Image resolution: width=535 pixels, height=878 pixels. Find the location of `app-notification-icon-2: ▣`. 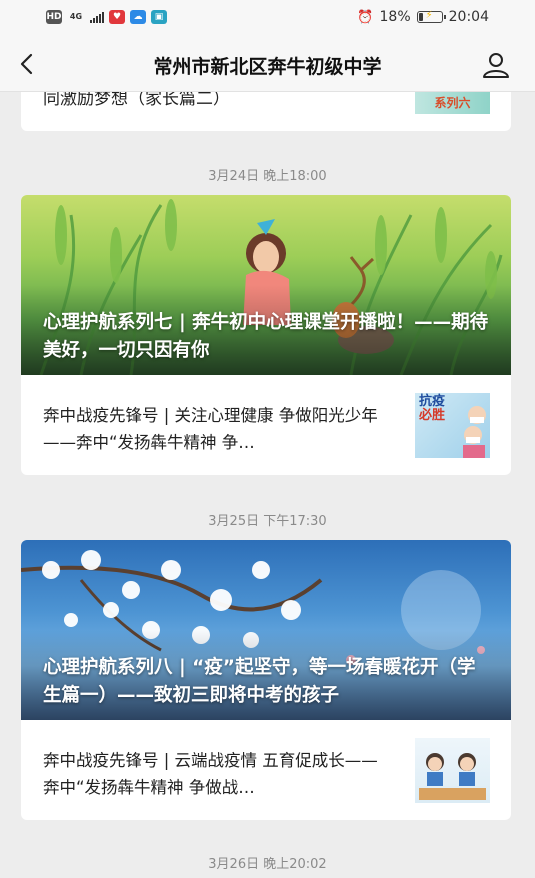

app-notification-icon-2: ▣ is located at coordinates (159, 17).